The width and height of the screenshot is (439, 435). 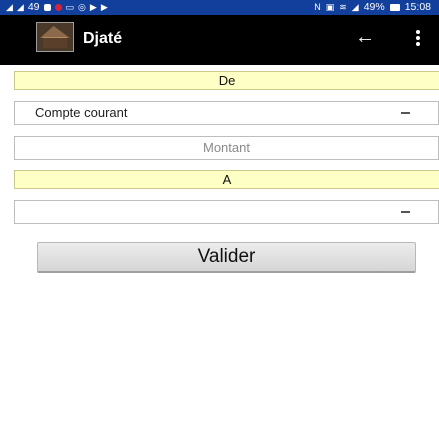 I want to click on amount-input: Montant, so click(x=226, y=148).